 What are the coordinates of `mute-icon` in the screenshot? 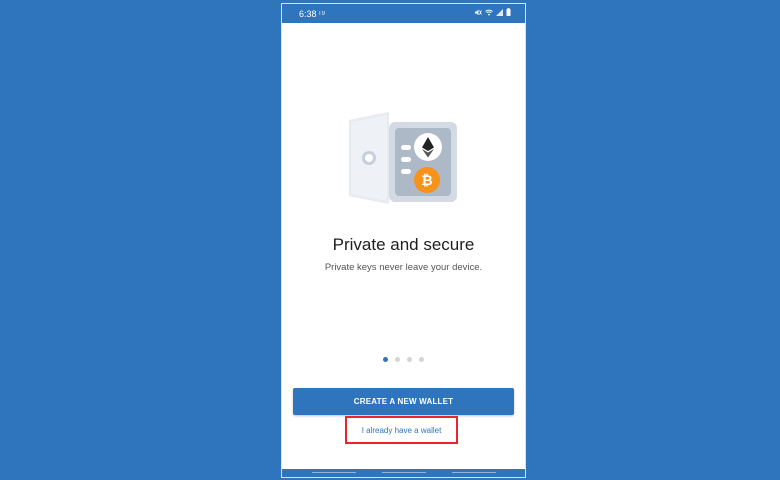 It's located at (478, 12).